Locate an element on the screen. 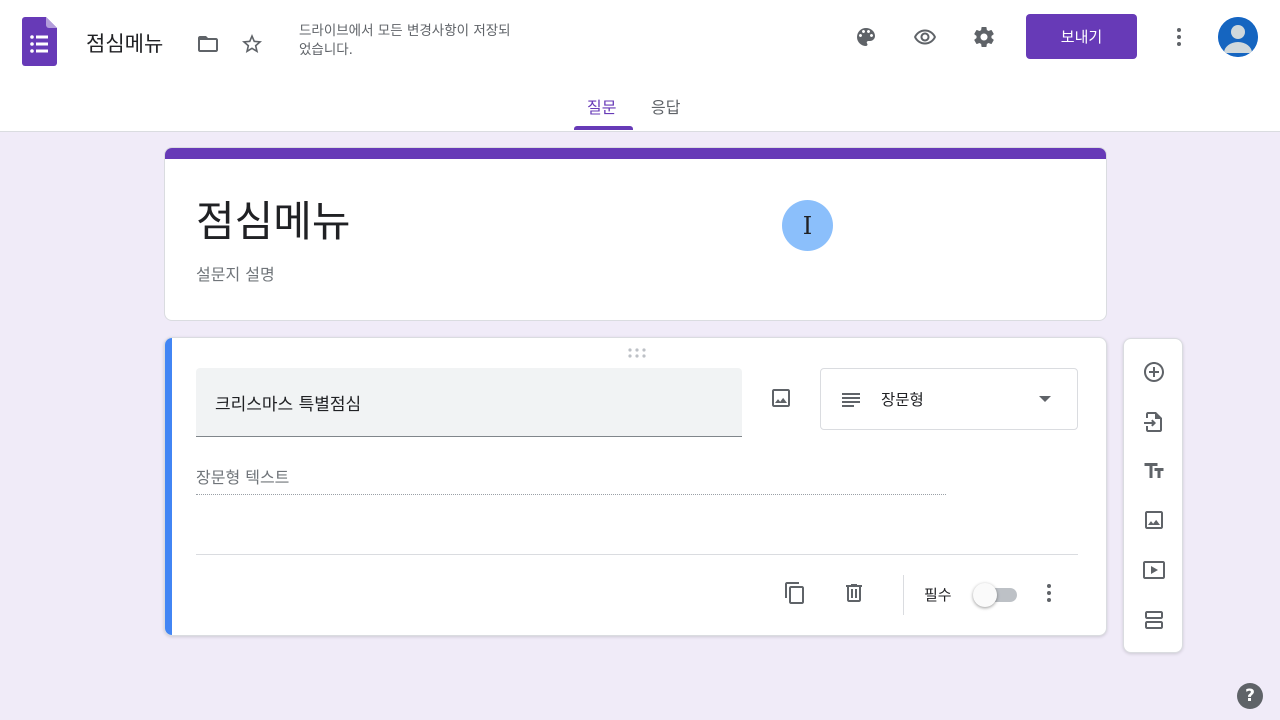 The image size is (1280, 720). footer-separator is located at coordinates (903, 595).